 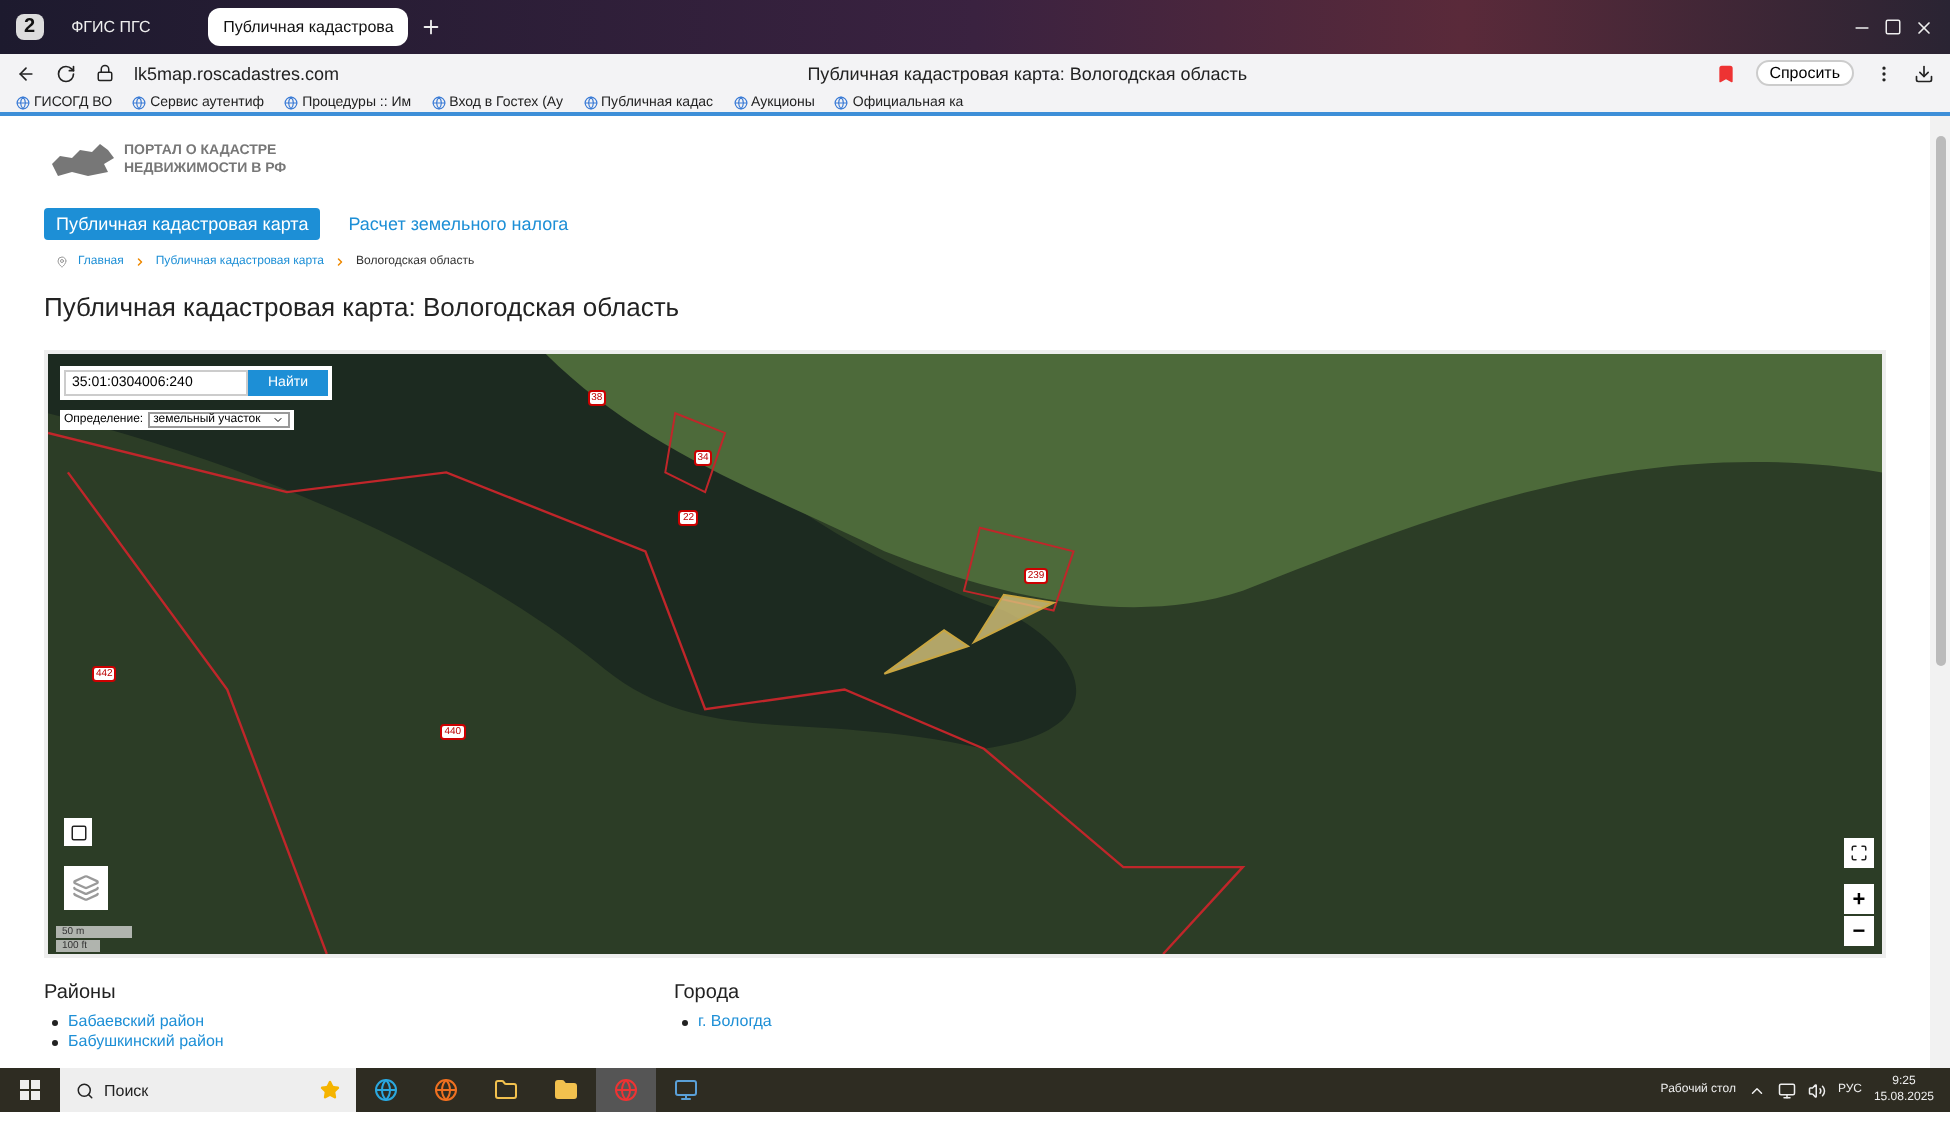 What do you see at coordinates (307, 27) in the screenshot?
I see `browser-tab: Публичная кадастрова` at bounding box center [307, 27].